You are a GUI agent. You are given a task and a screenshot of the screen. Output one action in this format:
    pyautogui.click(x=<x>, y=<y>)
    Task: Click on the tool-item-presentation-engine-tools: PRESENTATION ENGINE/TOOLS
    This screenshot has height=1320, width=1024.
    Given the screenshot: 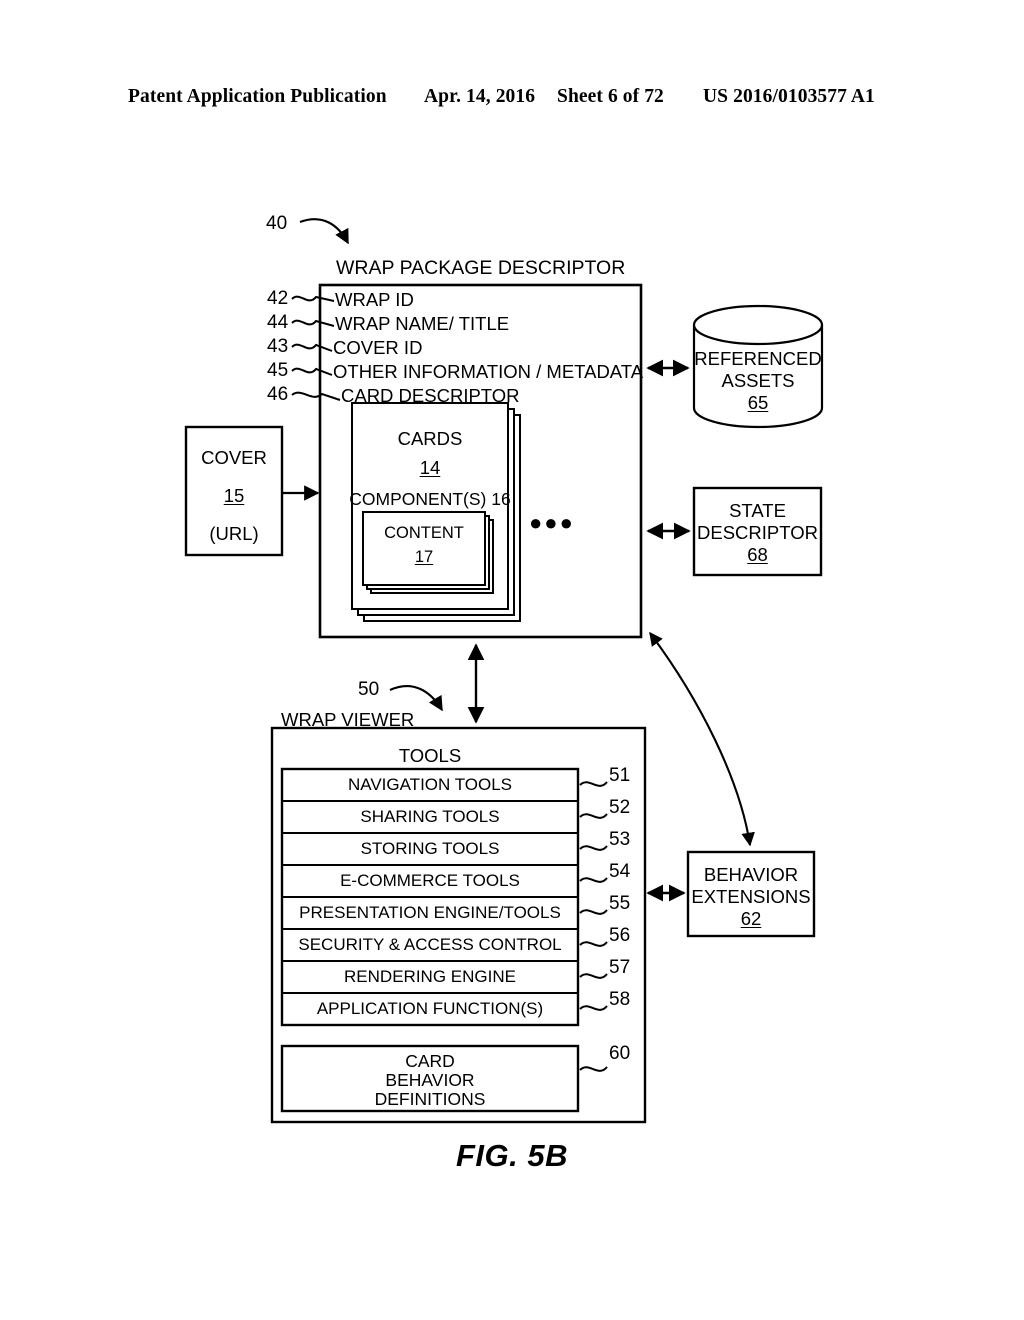 What is the action you would take?
    pyautogui.click(x=430, y=913)
    